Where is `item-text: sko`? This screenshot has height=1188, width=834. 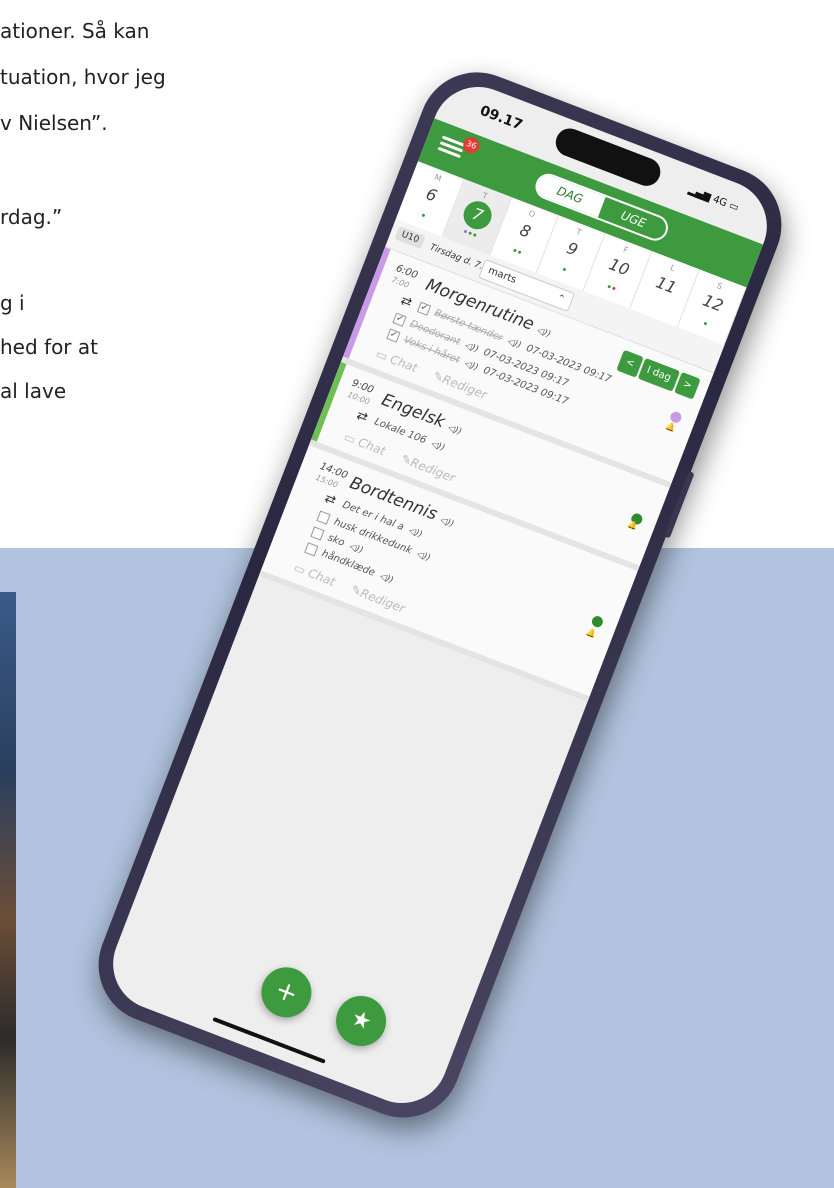
item-text: sko is located at coordinates (336, 540).